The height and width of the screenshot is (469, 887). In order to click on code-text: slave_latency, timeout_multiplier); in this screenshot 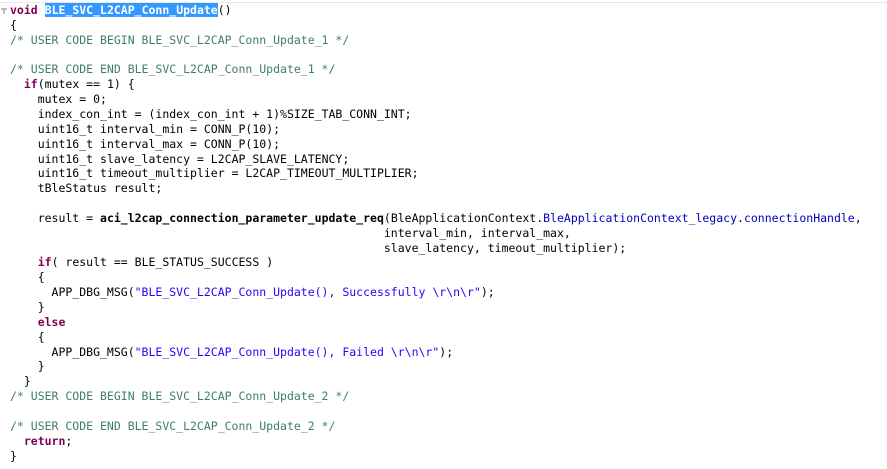, I will do `click(318, 247)`.